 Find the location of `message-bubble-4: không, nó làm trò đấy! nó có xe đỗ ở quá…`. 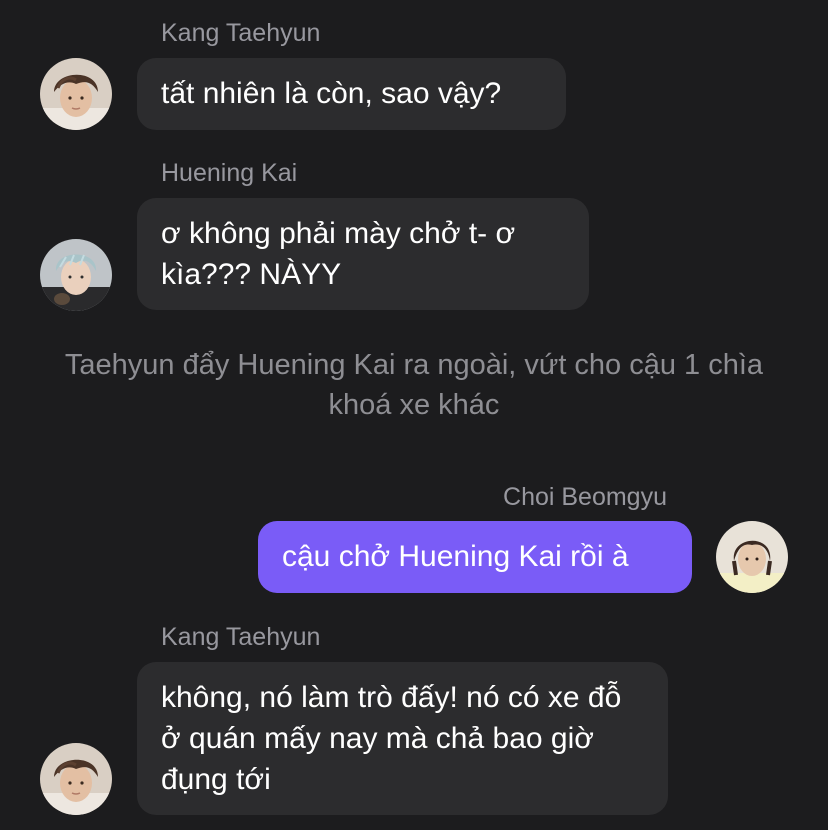

message-bubble-4: không, nó làm trò đấy! nó có xe đỗ ở quá… is located at coordinates (402, 738).